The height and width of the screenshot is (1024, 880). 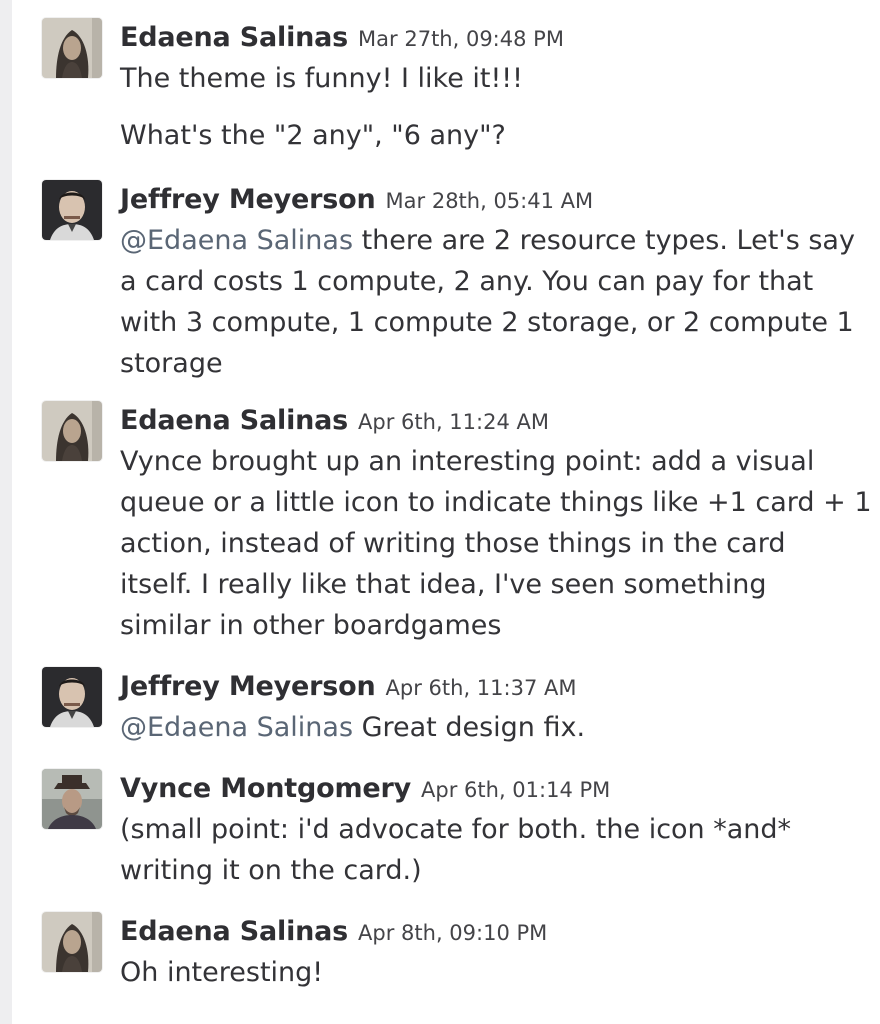 I want to click on author-name: Vynce Montgomery, so click(x=265, y=788).